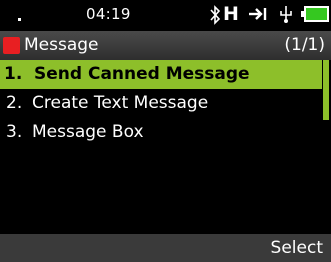  Describe the element at coordinates (19, 19) in the screenshot. I see `signal-icon` at that location.